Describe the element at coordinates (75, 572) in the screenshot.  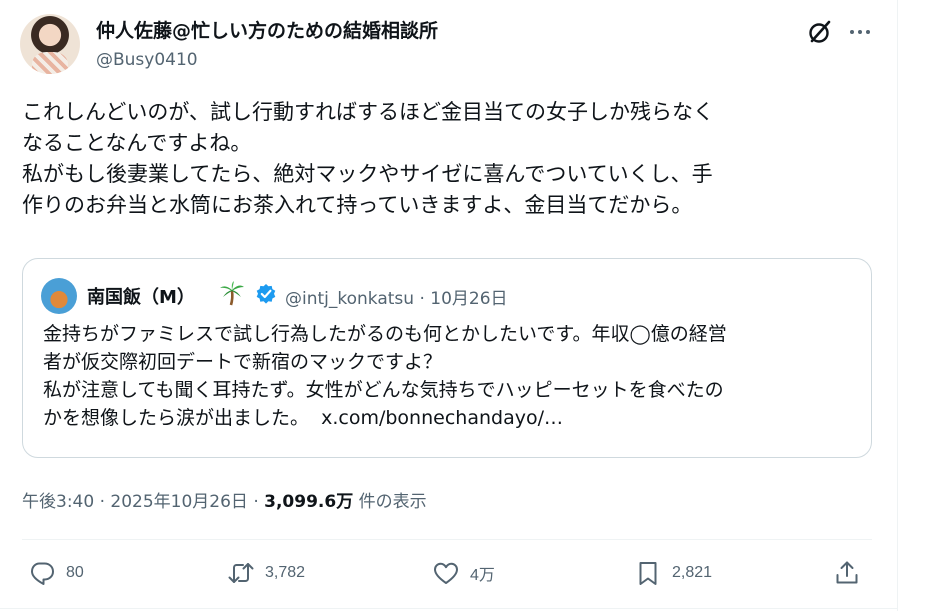
I see `reply-count: 80` at that location.